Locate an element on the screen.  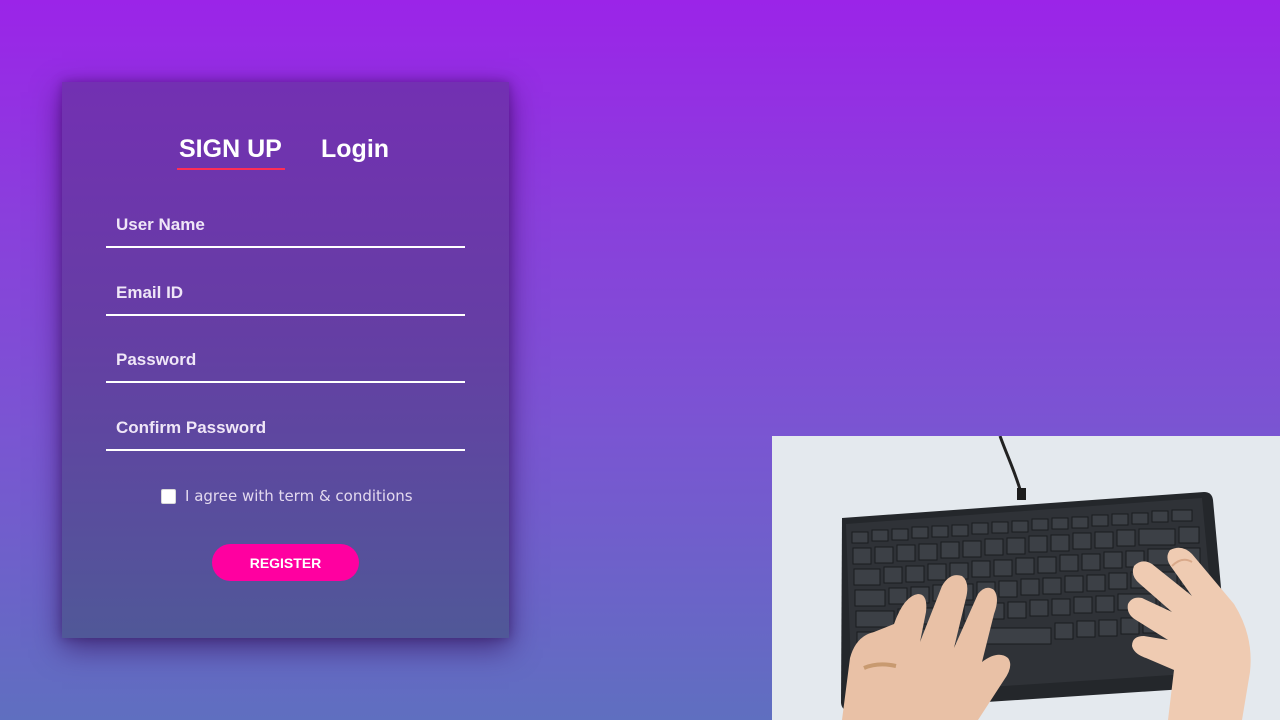
confirm-password-field-wrapper is located at coordinates (285, 429).